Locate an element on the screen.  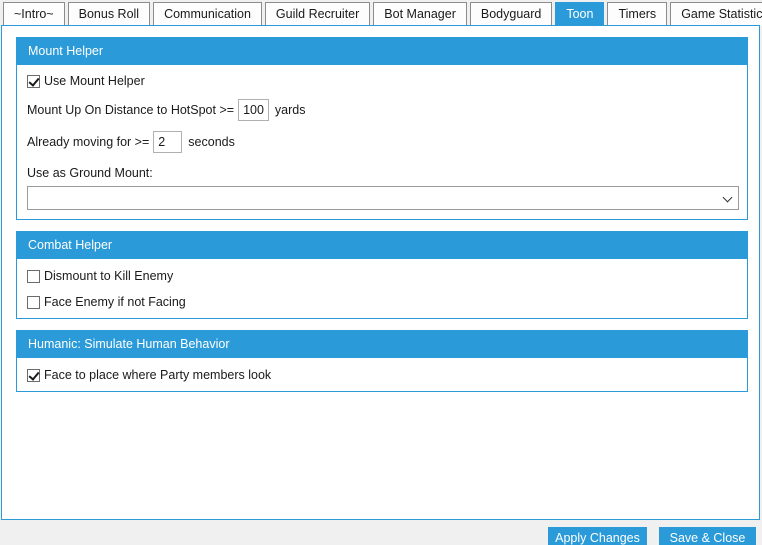
tab-communication: Communication is located at coordinates (207, 14).